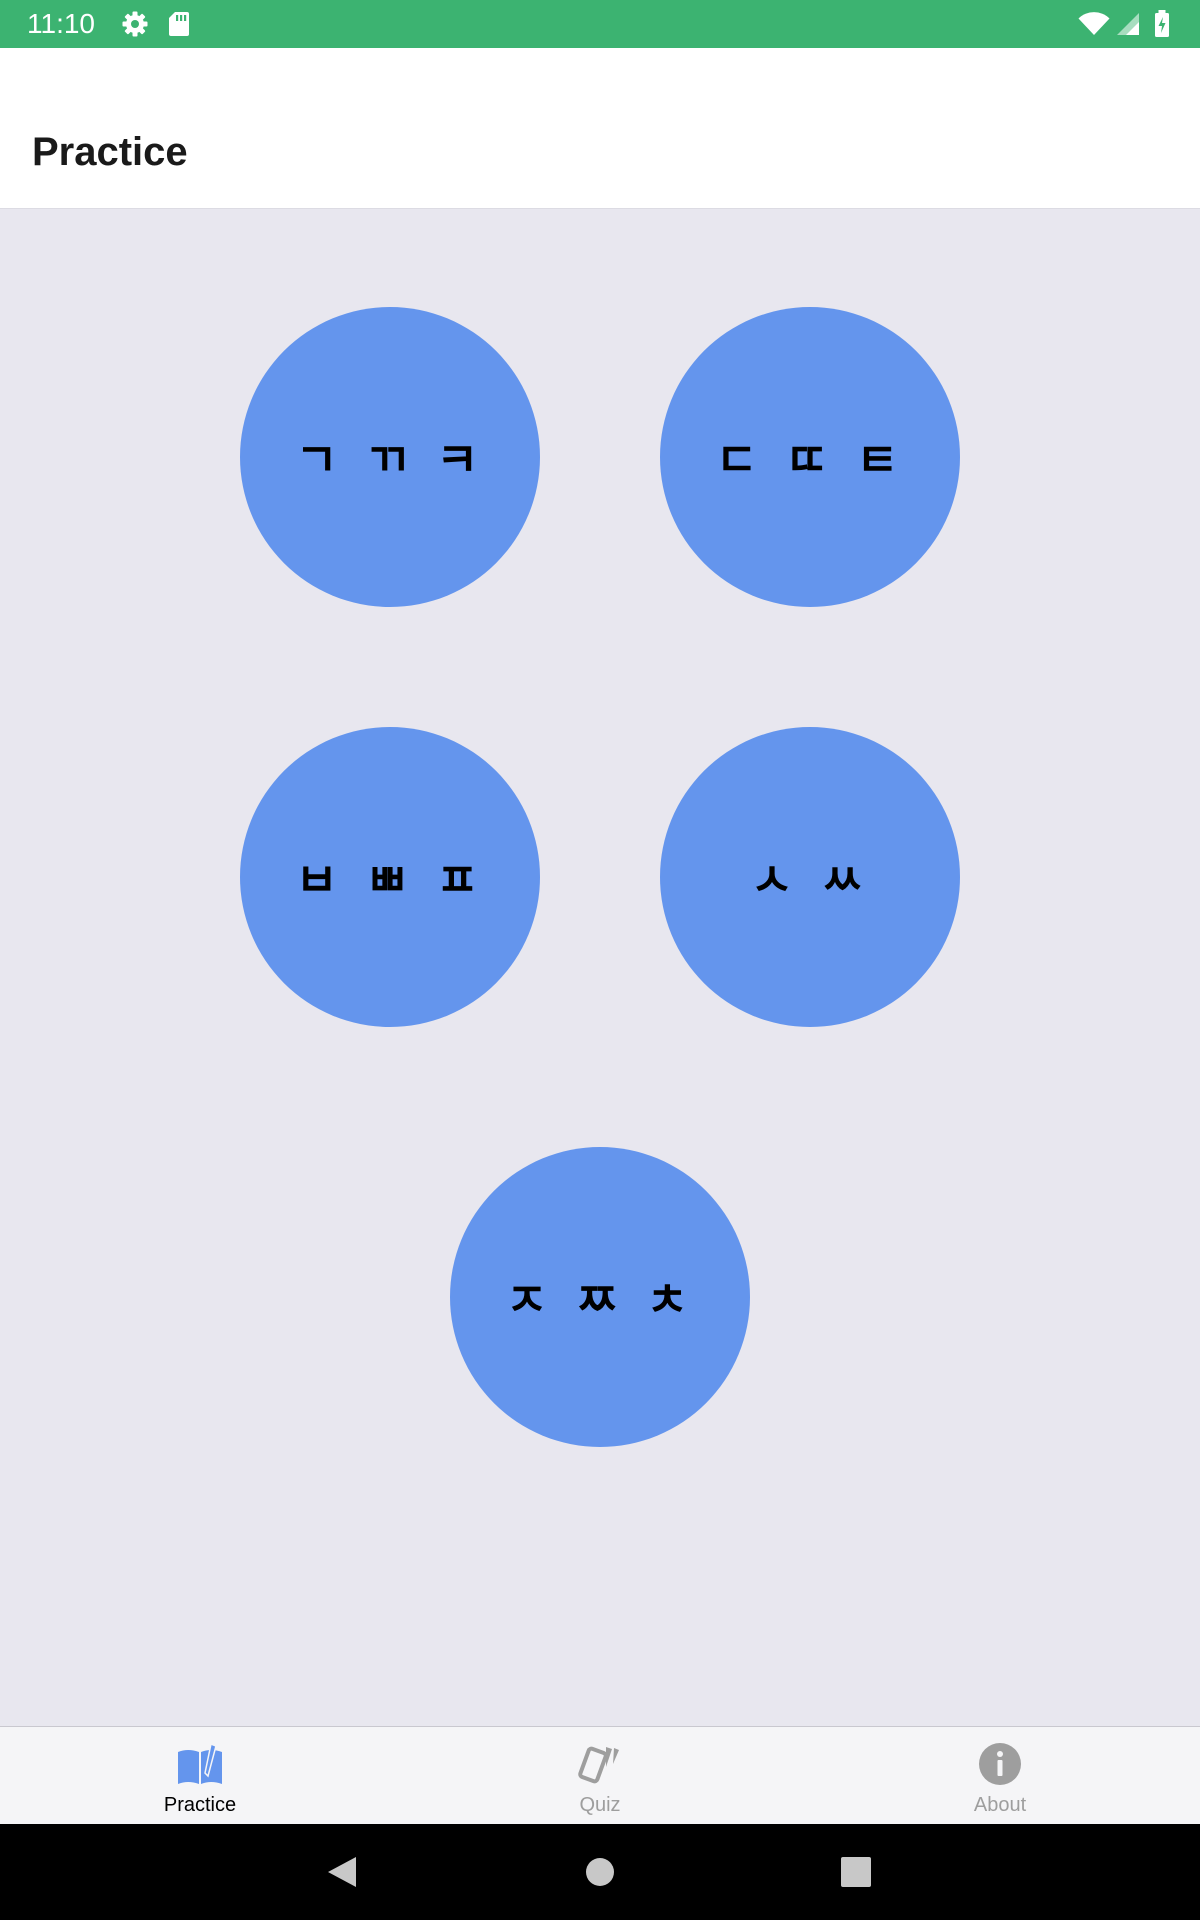  What do you see at coordinates (600, 24) in the screenshot?
I see `status-bar: 11:10` at bounding box center [600, 24].